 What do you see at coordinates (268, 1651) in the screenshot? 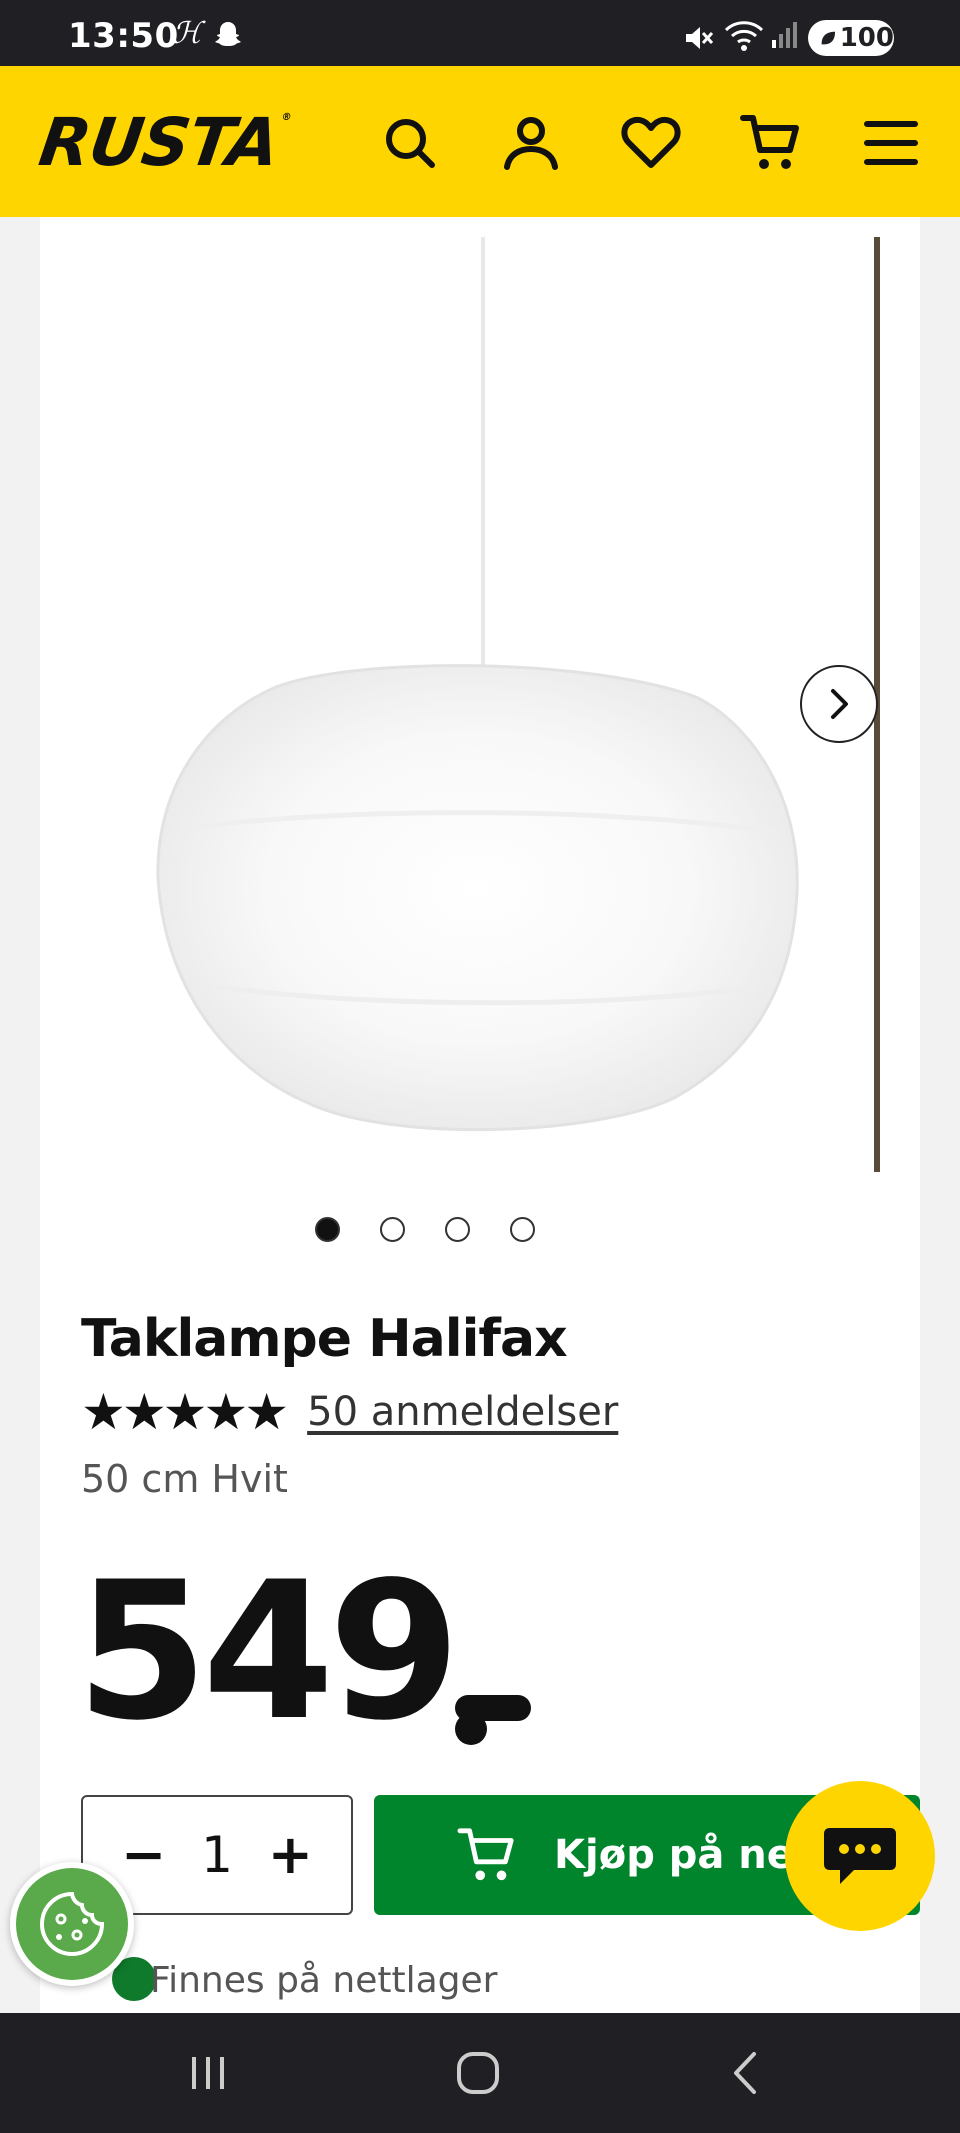
I see `price-value: 549` at bounding box center [268, 1651].